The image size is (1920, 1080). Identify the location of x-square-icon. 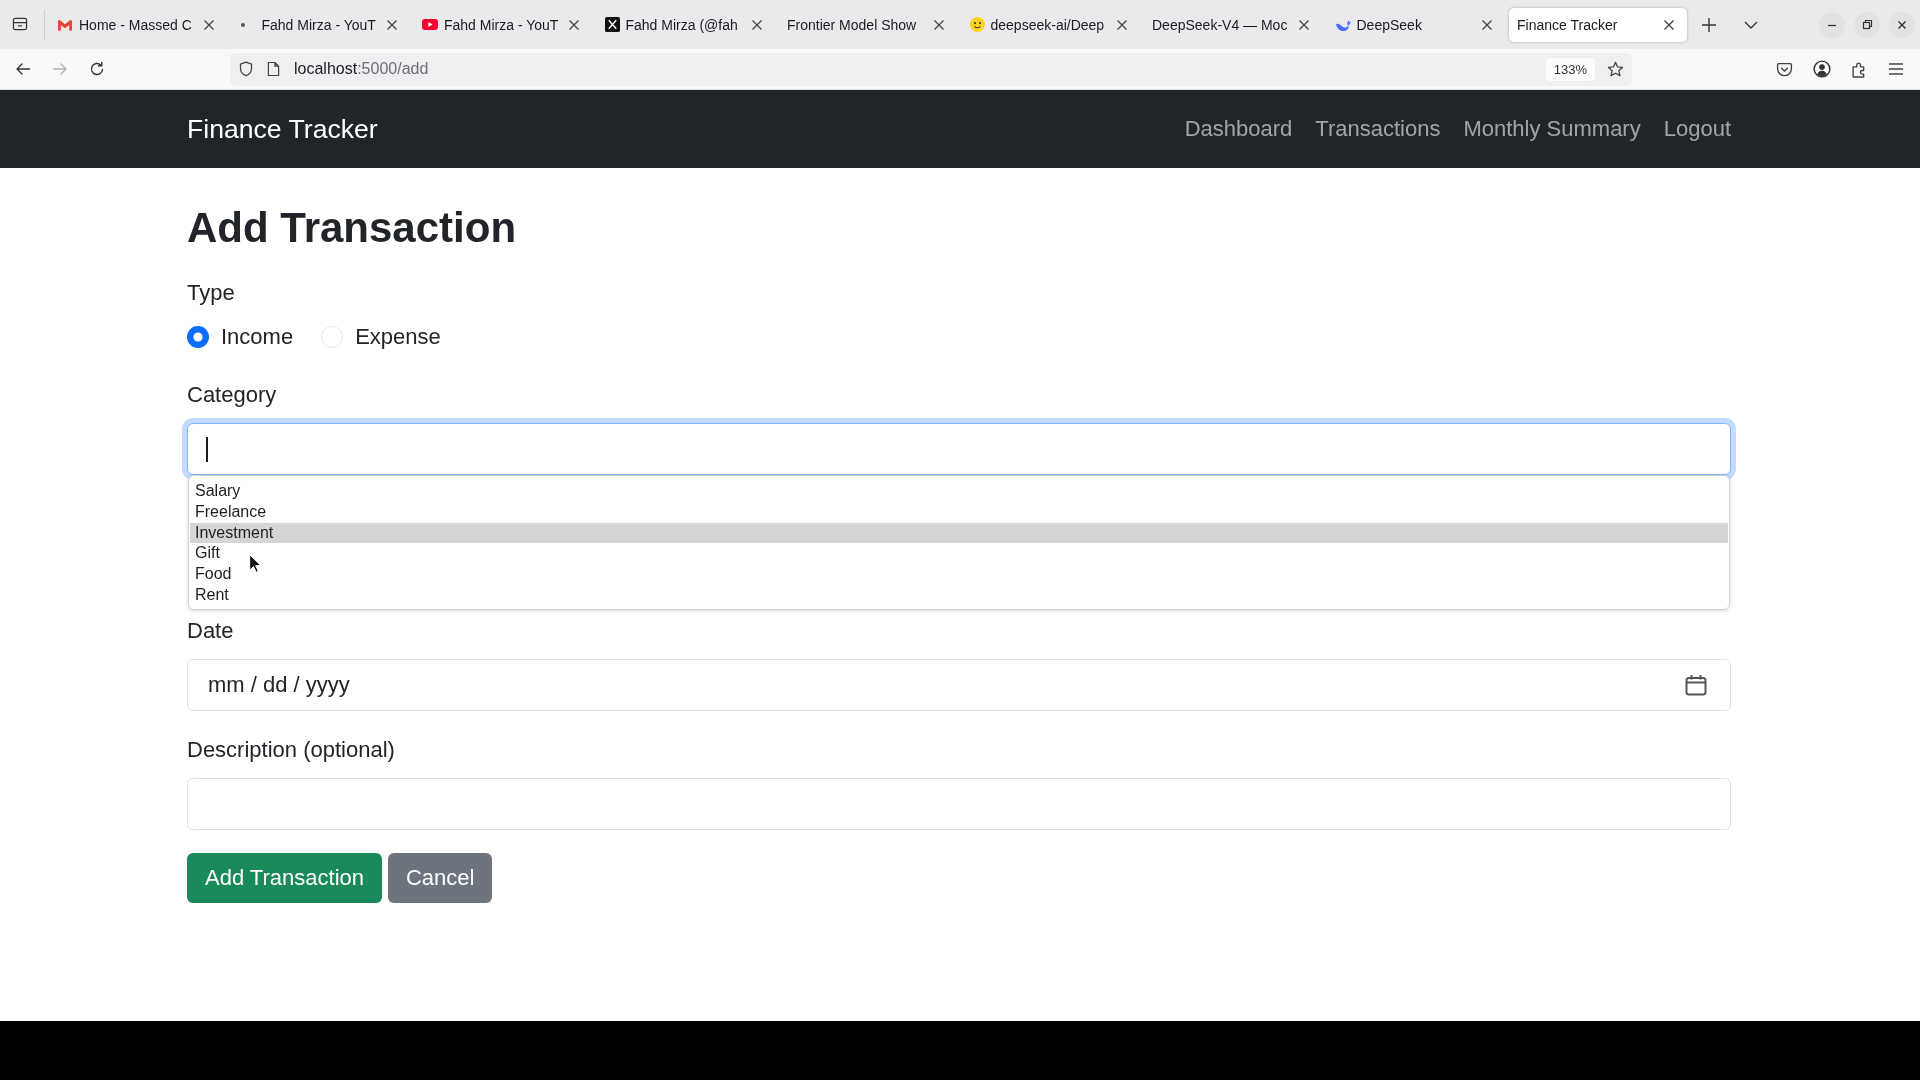
(612, 24).